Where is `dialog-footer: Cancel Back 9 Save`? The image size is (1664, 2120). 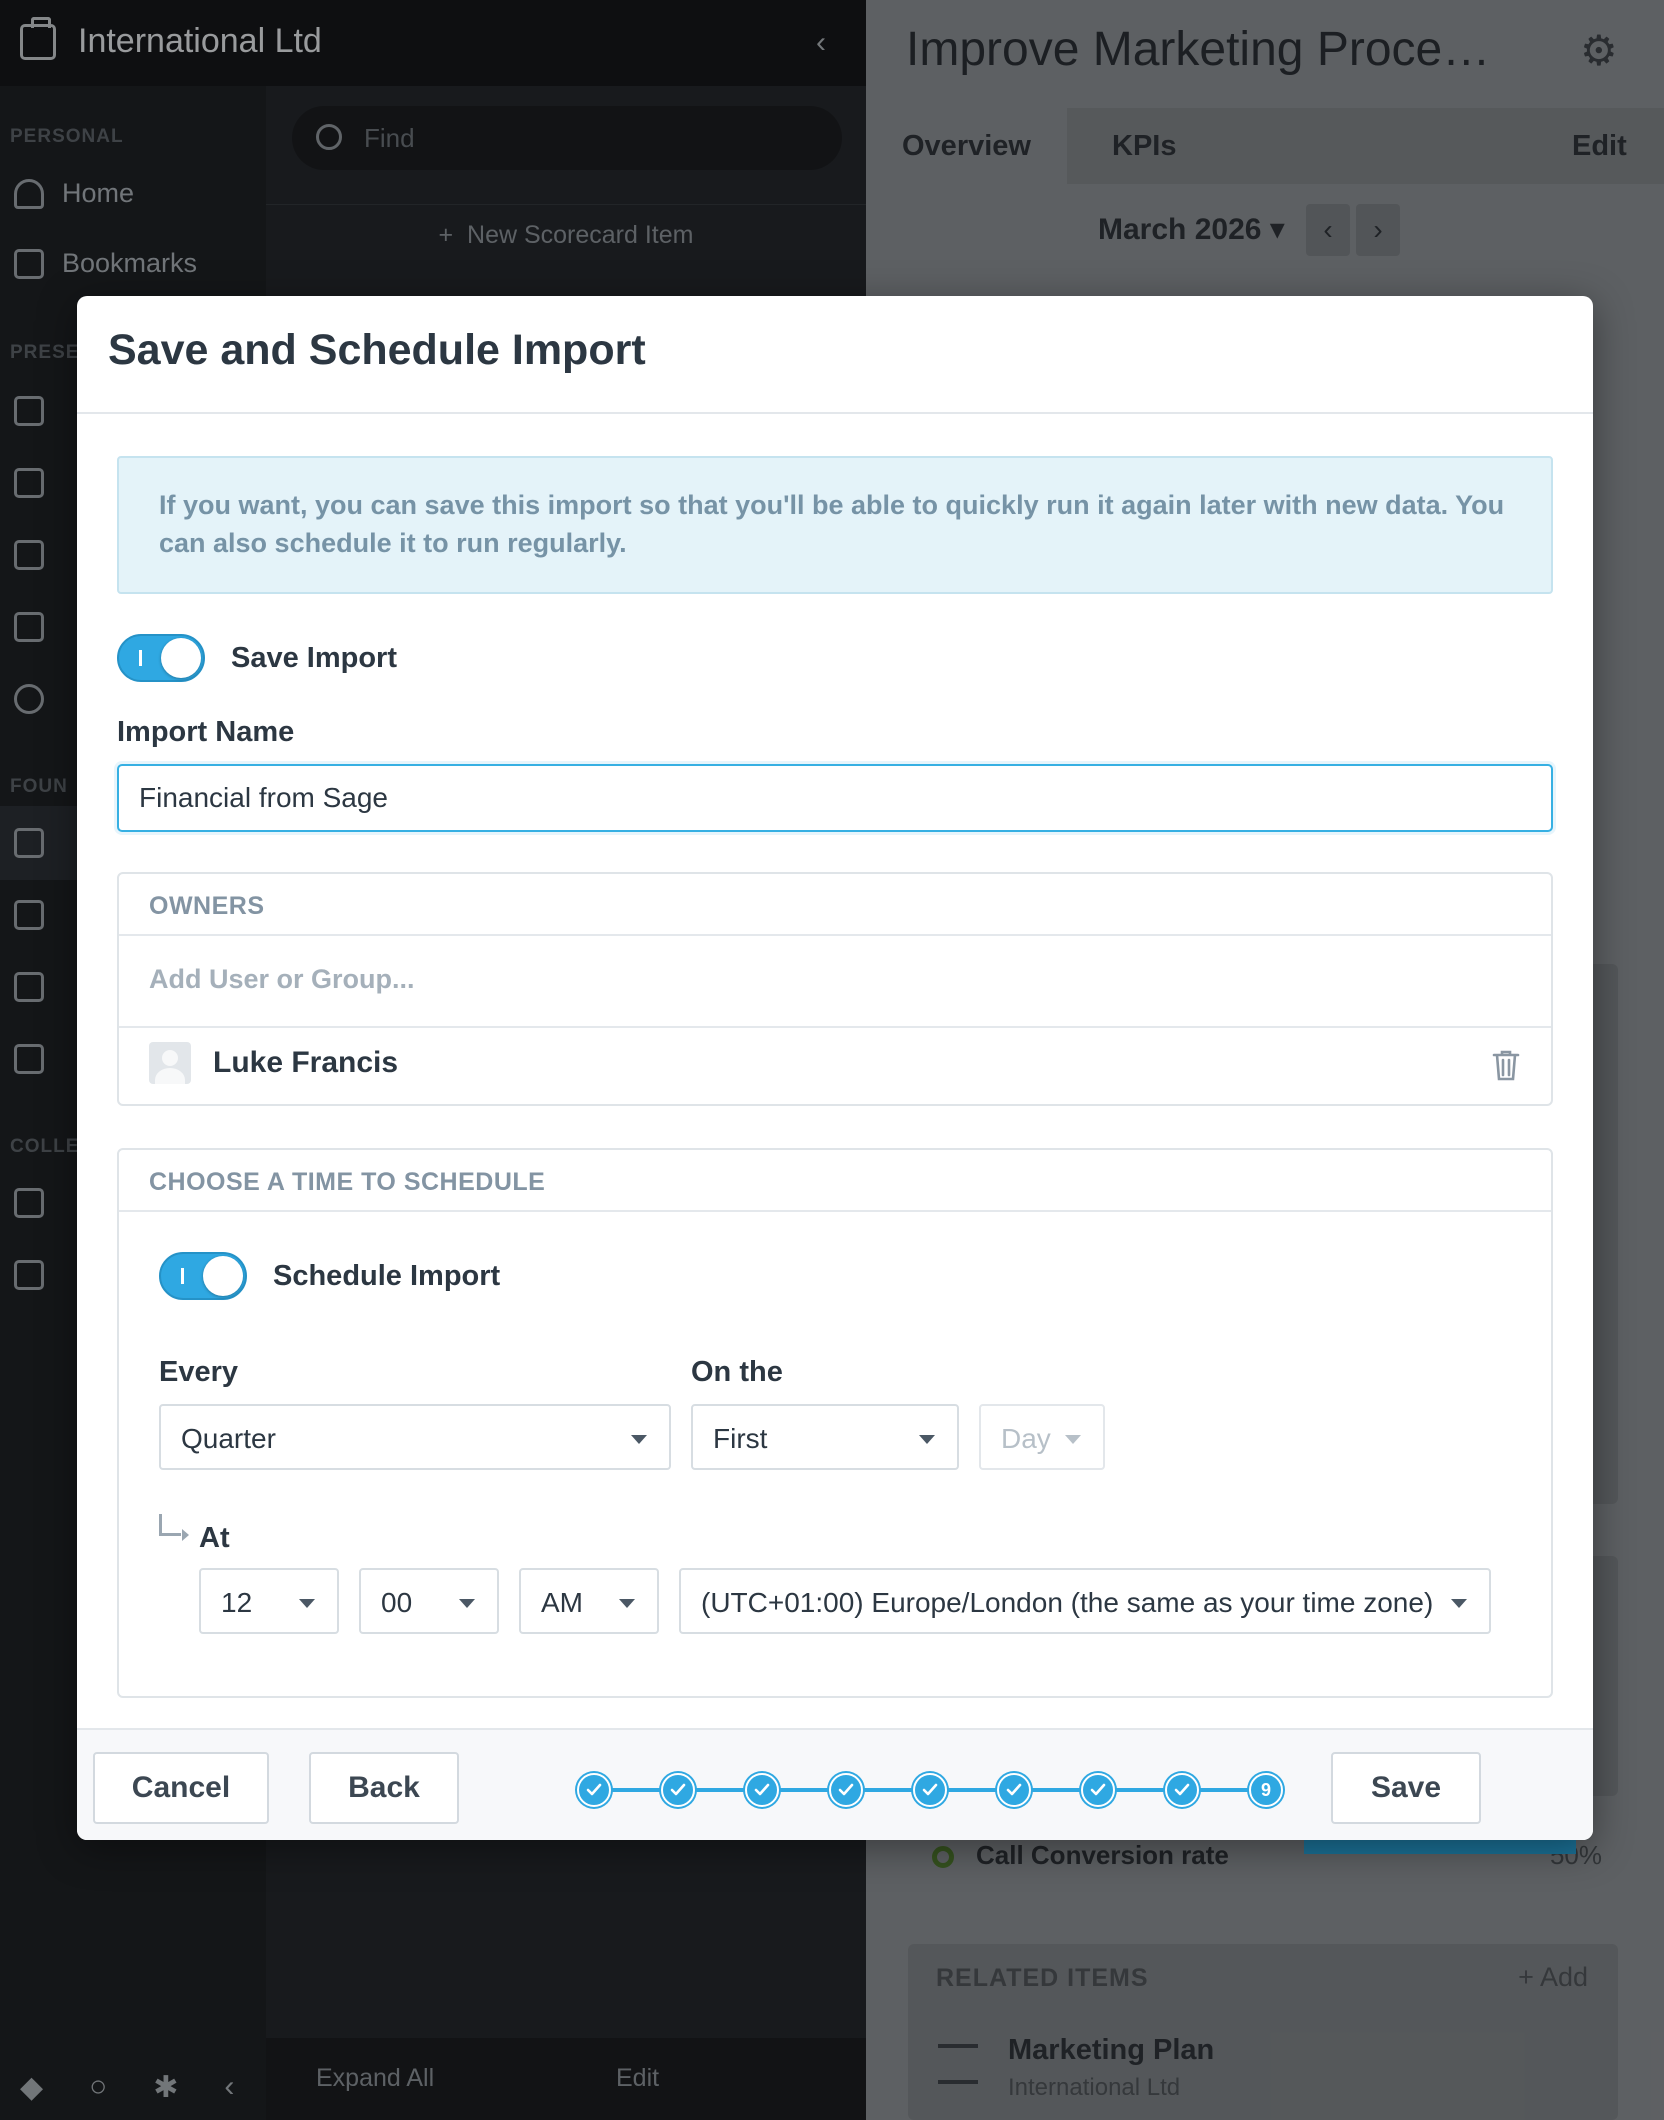
dialog-footer: Cancel Back 9 Save is located at coordinates (835, 1784).